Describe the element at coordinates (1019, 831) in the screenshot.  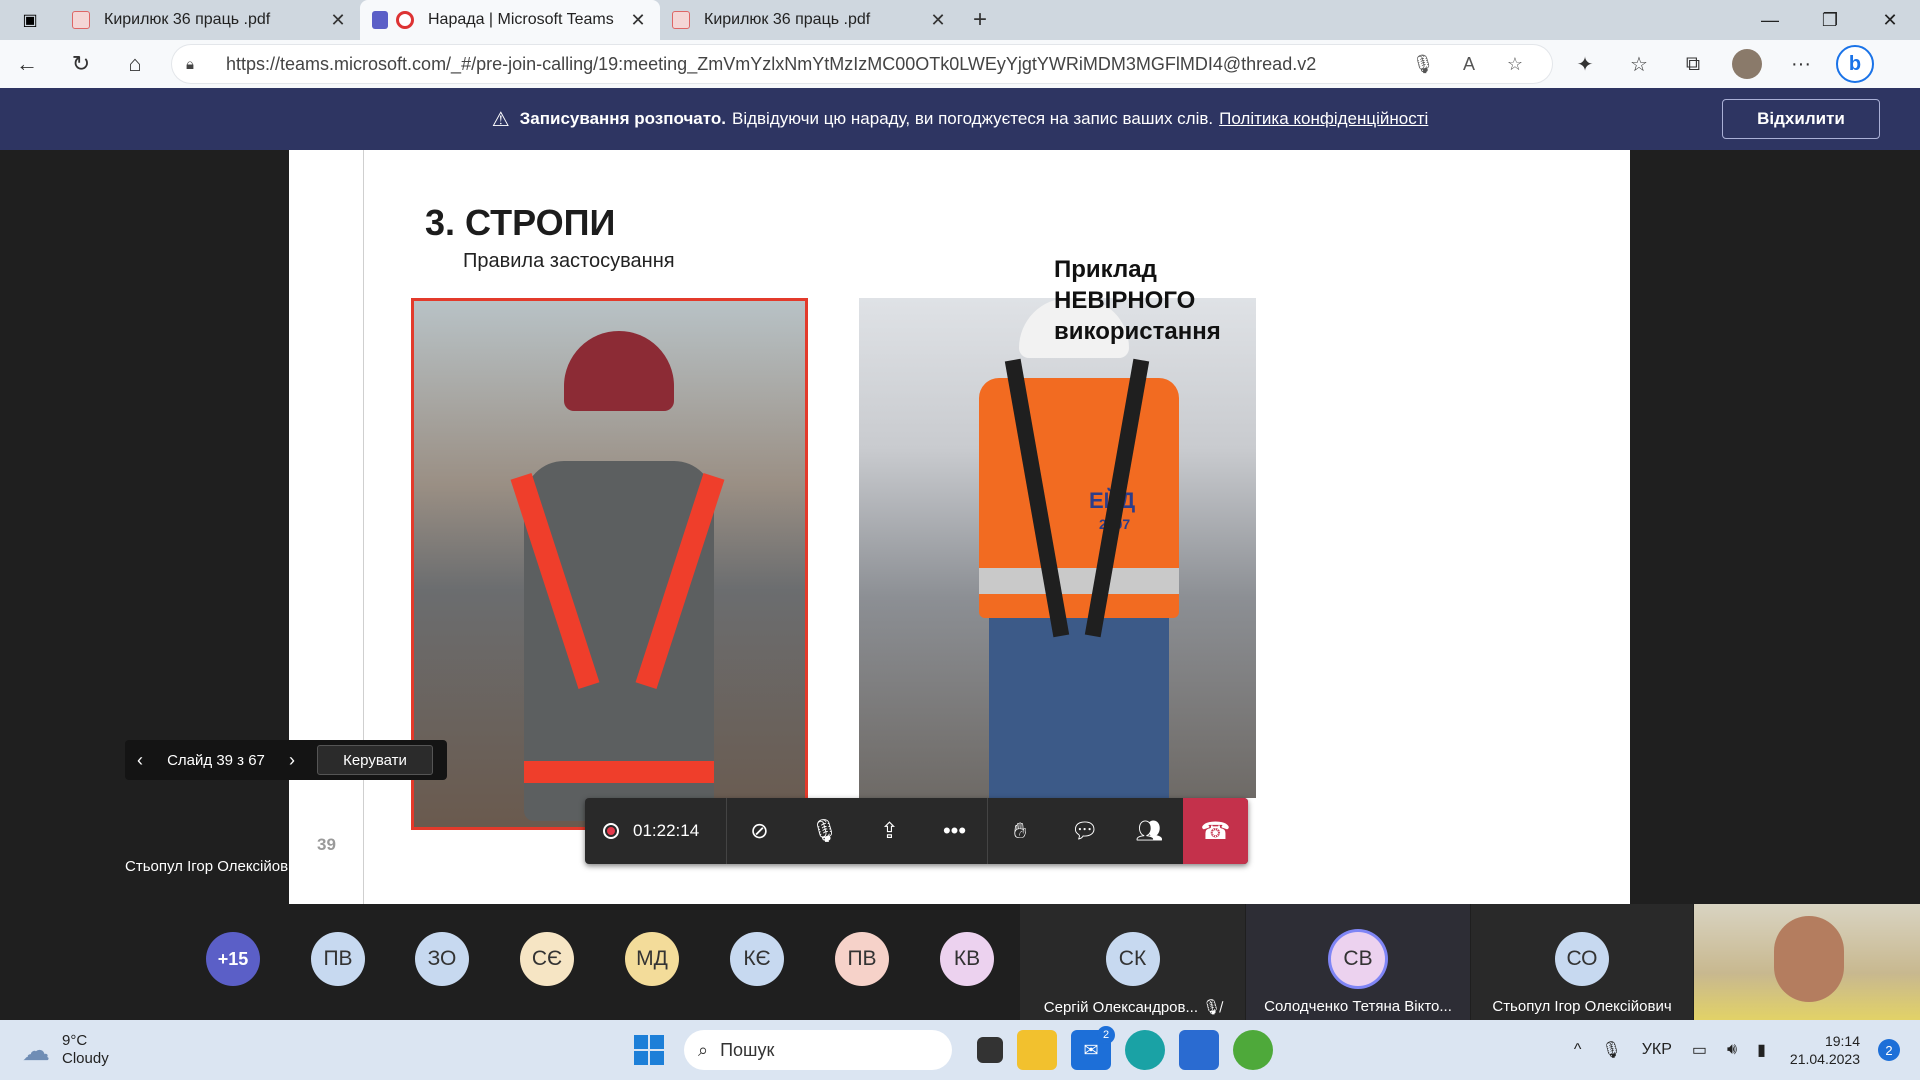
I see `raise-hand-icon: ✋︎` at that location.